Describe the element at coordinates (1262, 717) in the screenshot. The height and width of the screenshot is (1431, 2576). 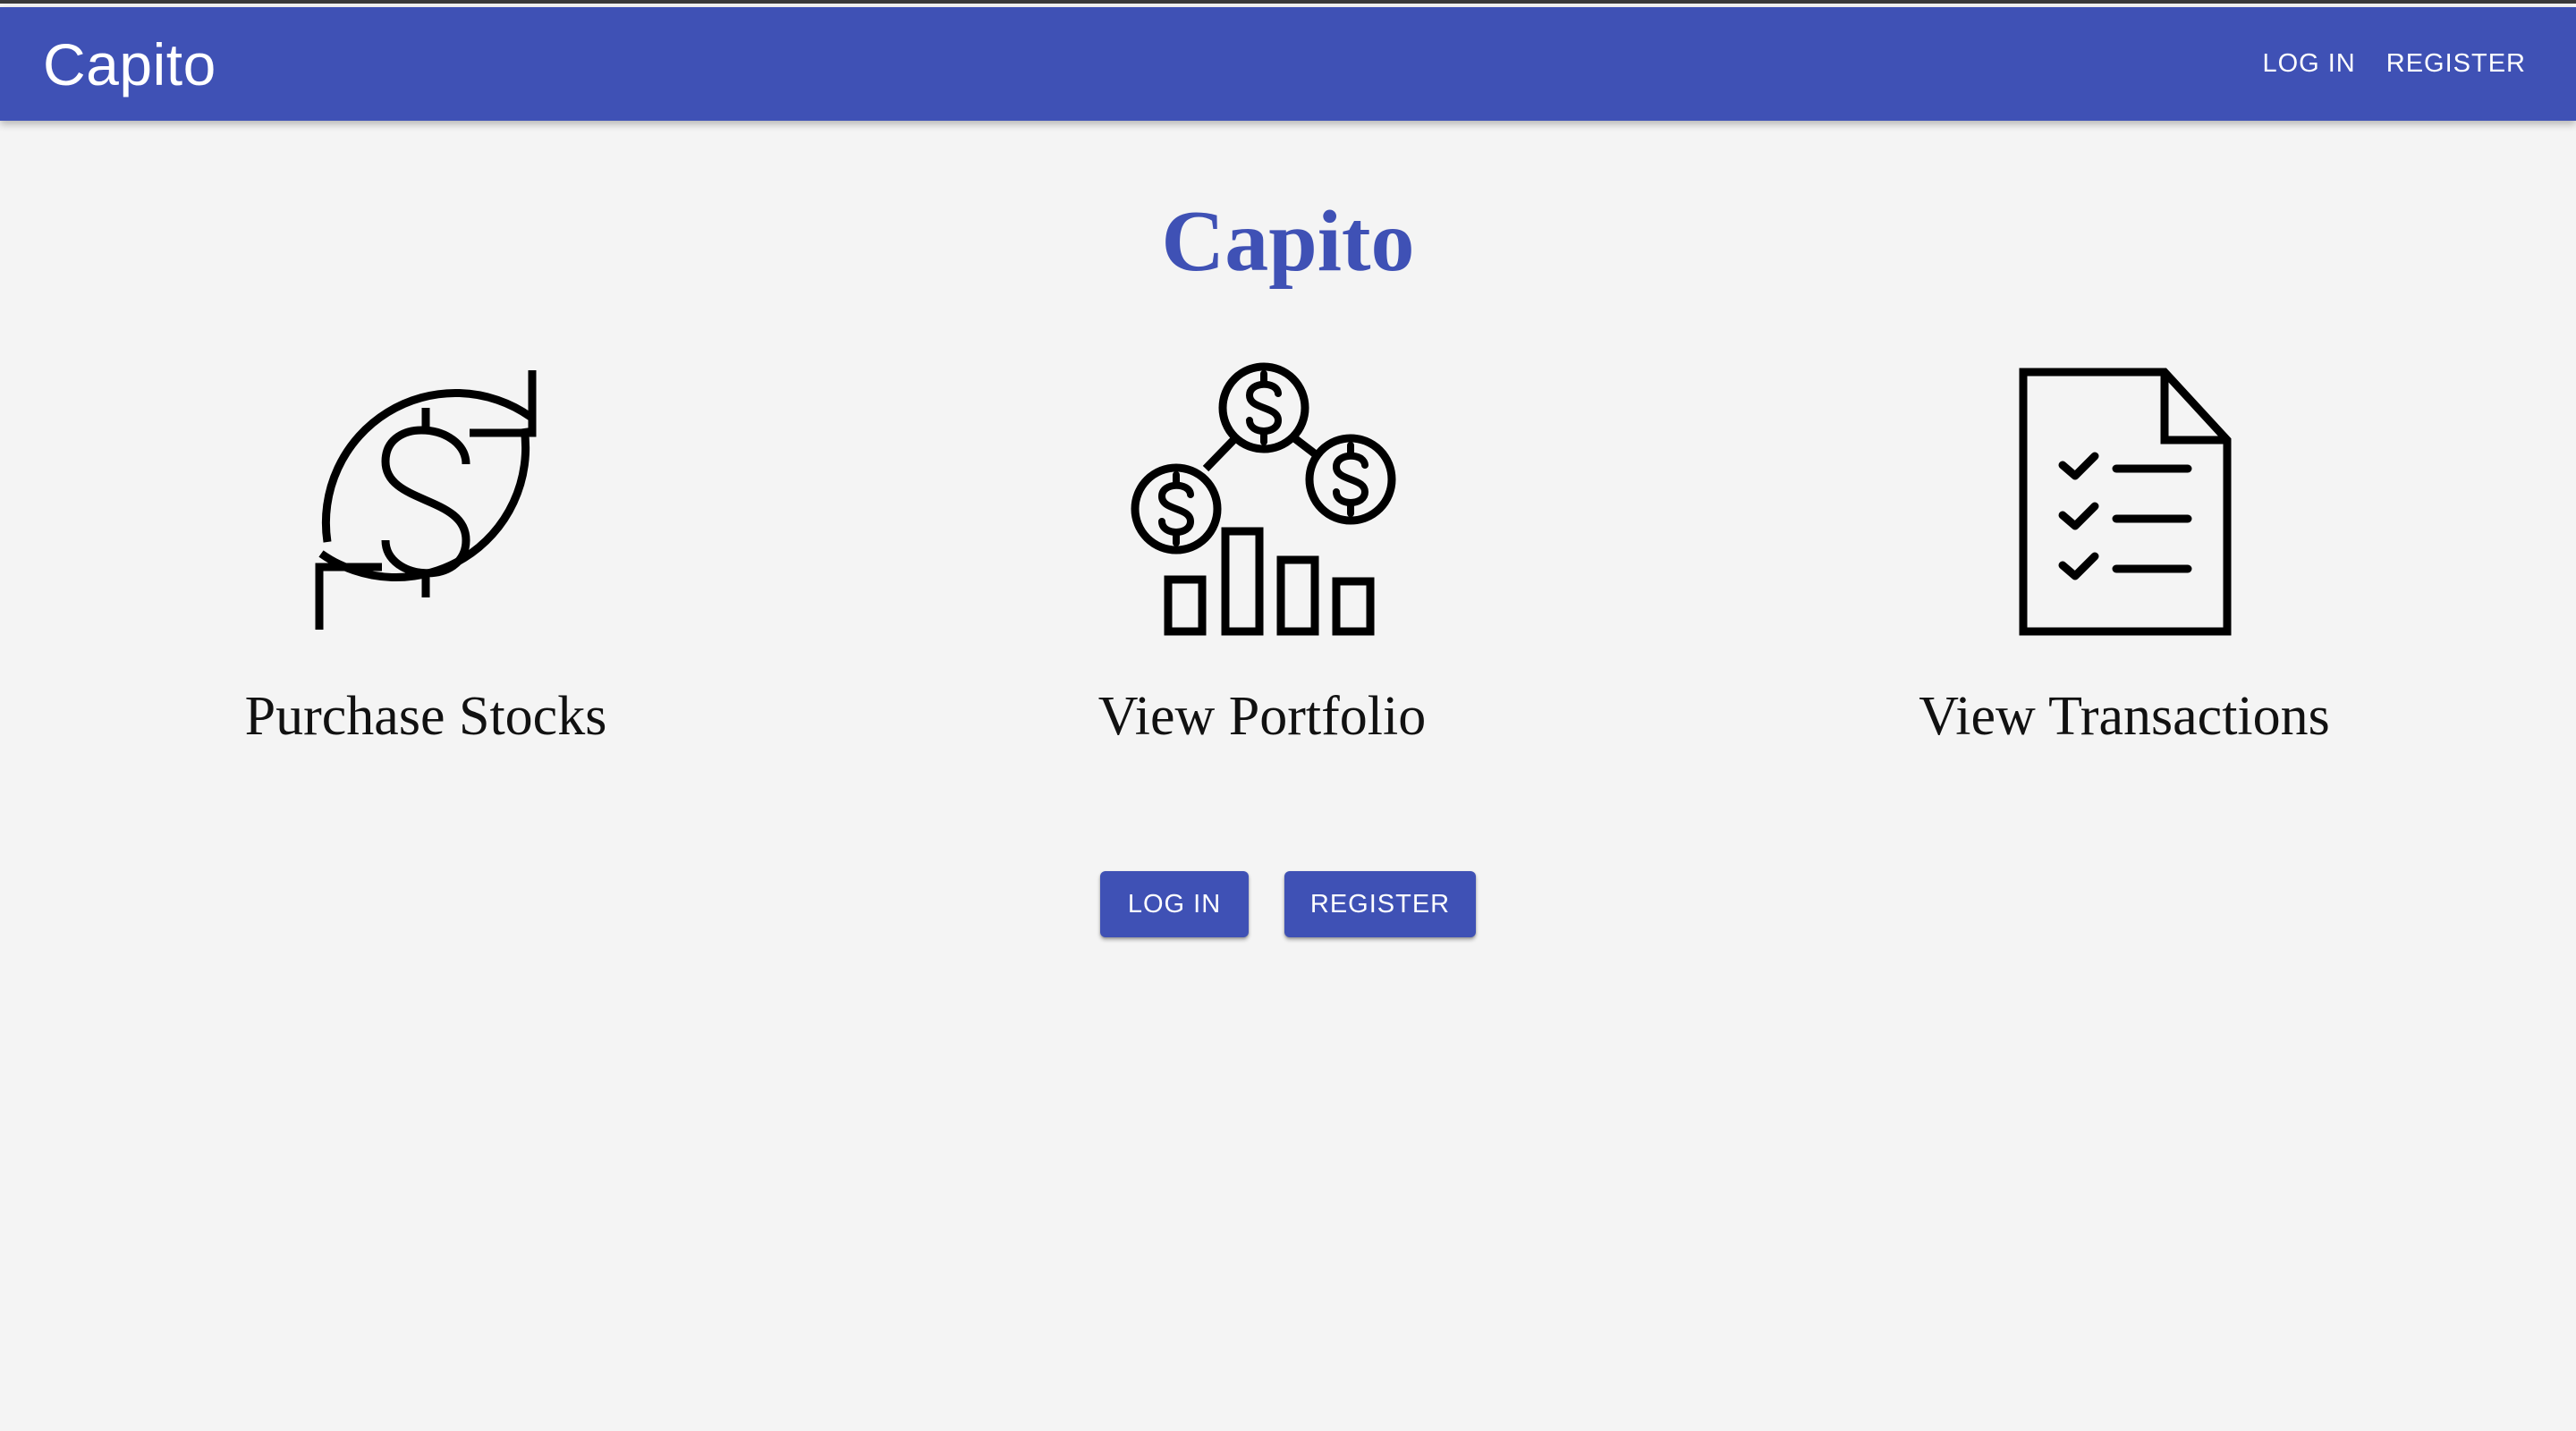
I see `feature-label: View Portfolio` at that location.